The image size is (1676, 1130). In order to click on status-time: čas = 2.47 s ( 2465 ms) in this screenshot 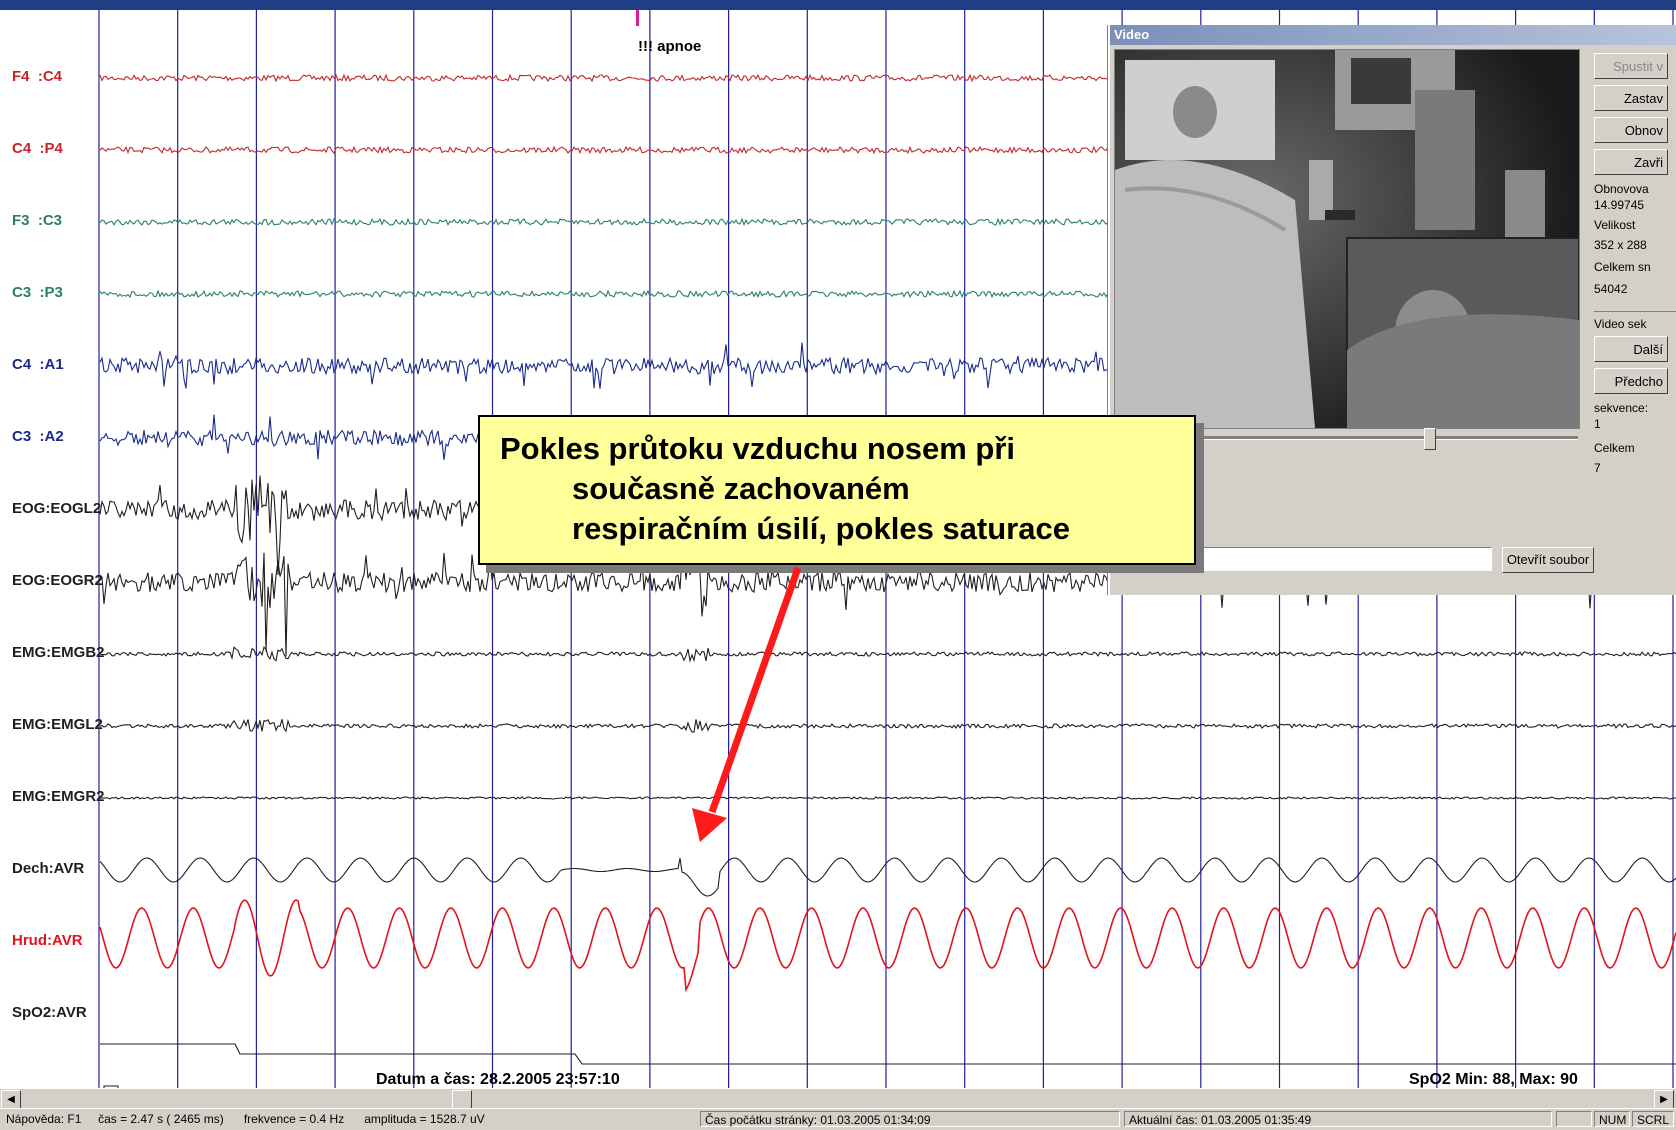, I will do `click(161, 1119)`.